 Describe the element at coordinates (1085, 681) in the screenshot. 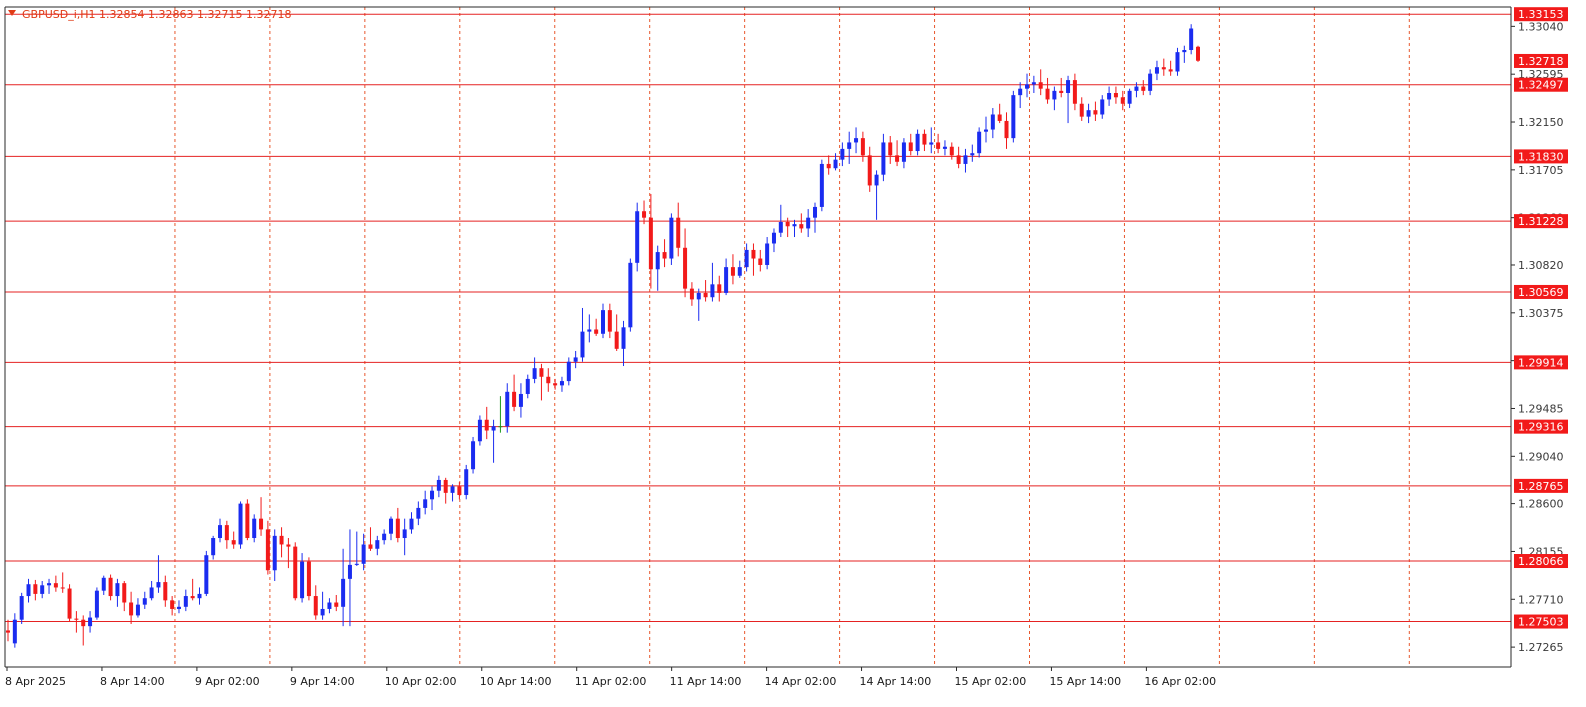

I see `time-axis-label: 15 Apr 14:00` at that location.